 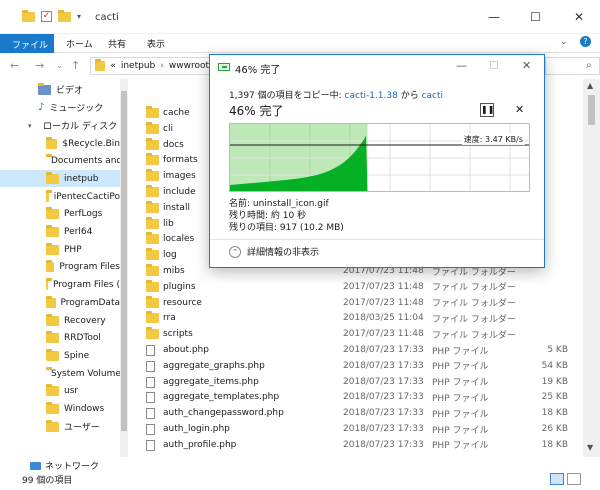 What do you see at coordinates (371, 96) in the screenshot?
I see `source-folder-link: cacti-1.1.38` at bounding box center [371, 96].